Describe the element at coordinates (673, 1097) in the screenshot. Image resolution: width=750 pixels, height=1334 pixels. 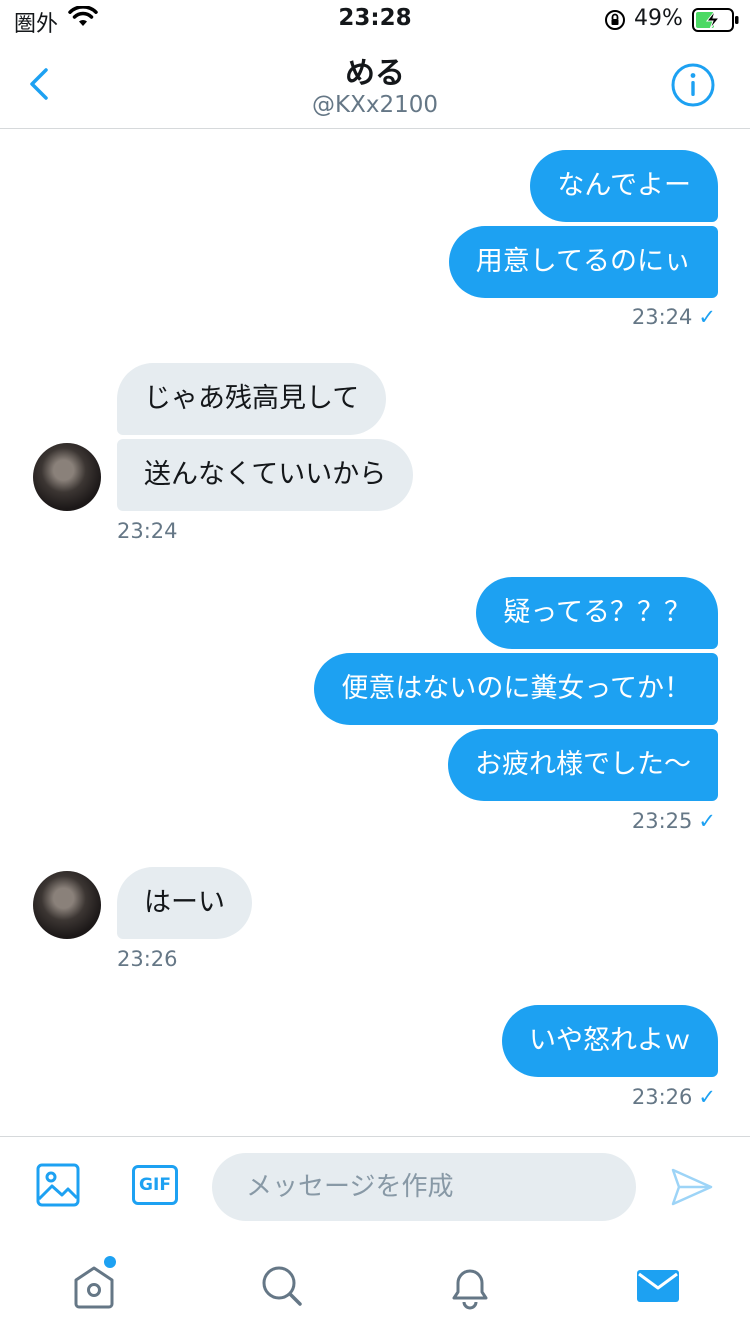
I see `message-timestamp: 23:26 ✓` at that location.